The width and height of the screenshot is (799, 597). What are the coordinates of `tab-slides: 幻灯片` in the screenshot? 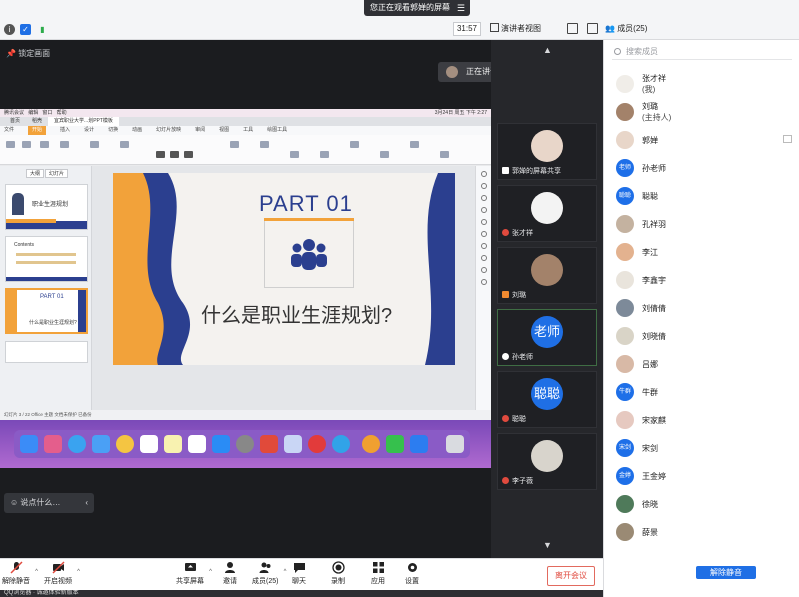 It's located at (57, 173).